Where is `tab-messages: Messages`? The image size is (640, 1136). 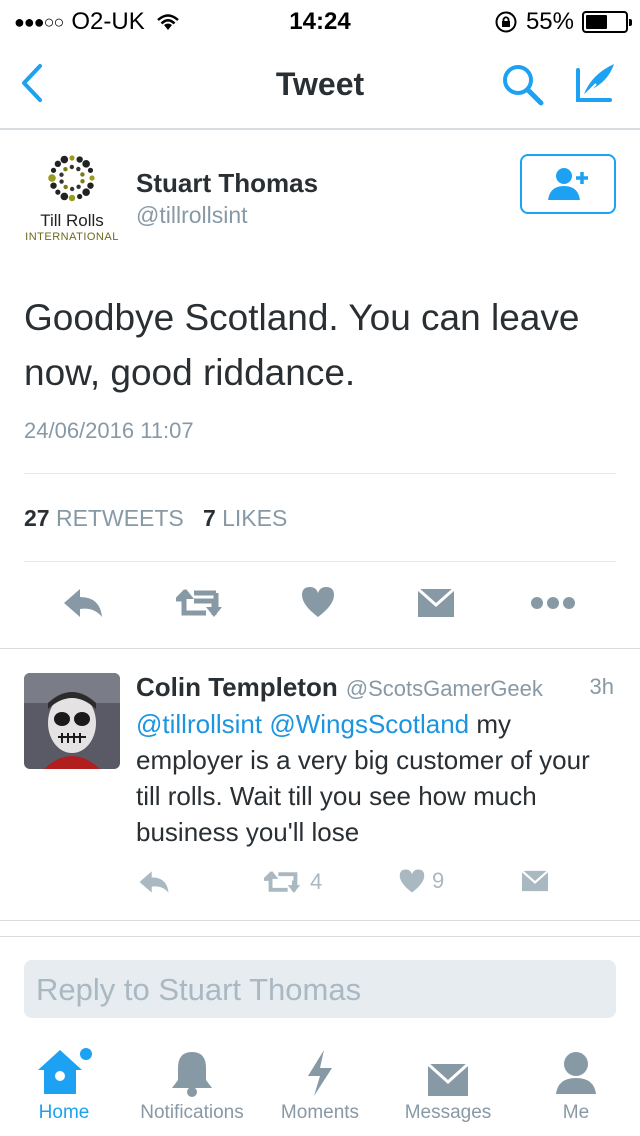 tab-messages: Messages is located at coordinates (448, 1082).